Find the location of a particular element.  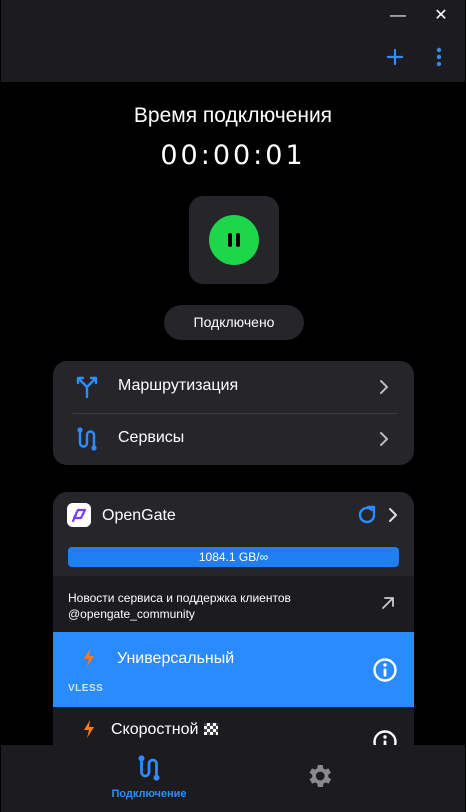

news-title: Новости сервиса и поддержка клиентов is located at coordinates (179, 598).